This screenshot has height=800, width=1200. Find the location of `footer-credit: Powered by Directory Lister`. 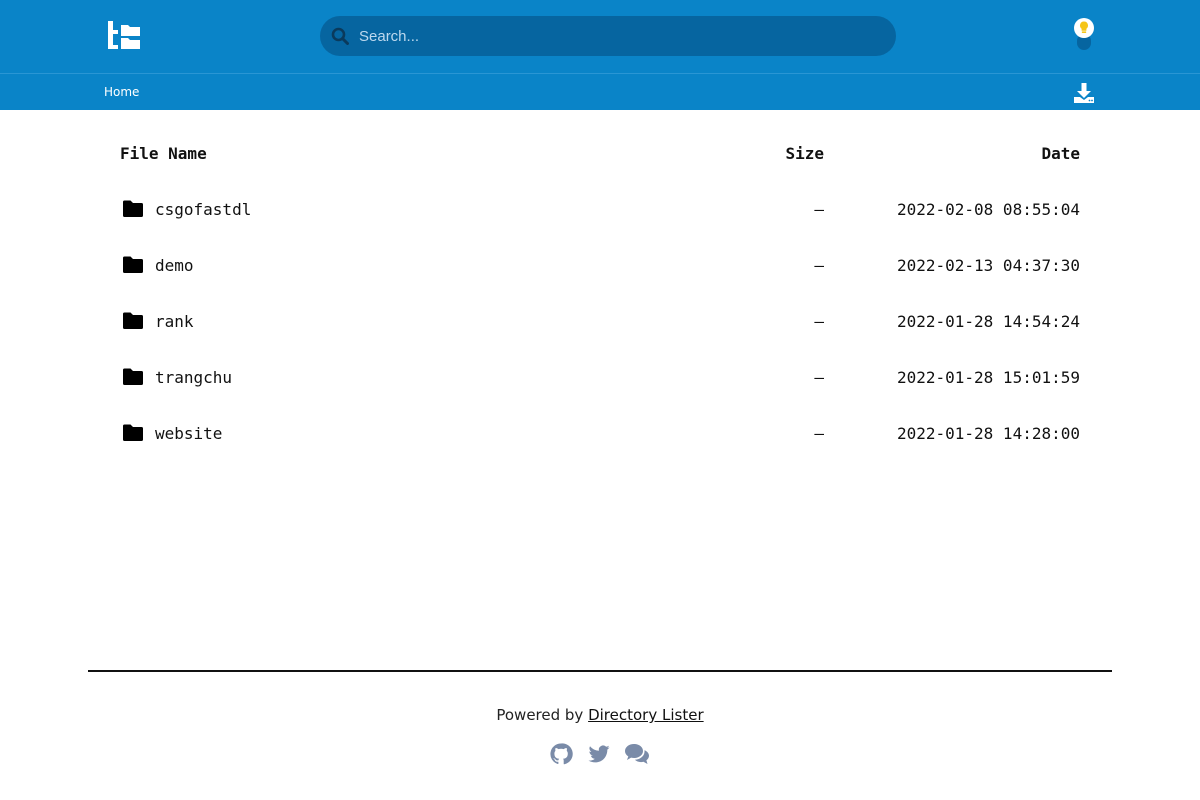

footer-credit: Powered by Directory Lister is located at coordinates (600, 715).